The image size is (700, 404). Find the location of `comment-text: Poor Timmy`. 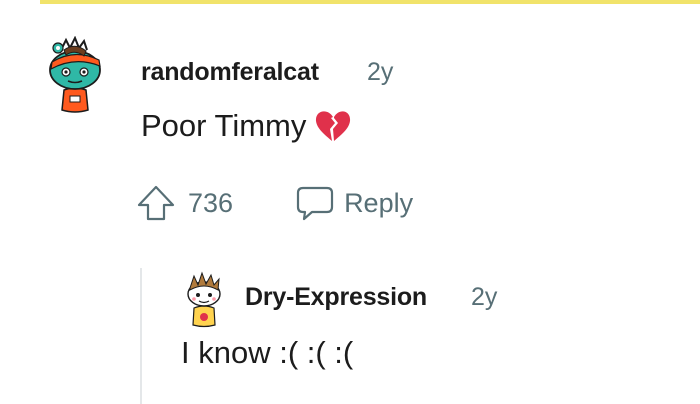

comment-text: Poor Timmy is located at coordinates (224, 125).